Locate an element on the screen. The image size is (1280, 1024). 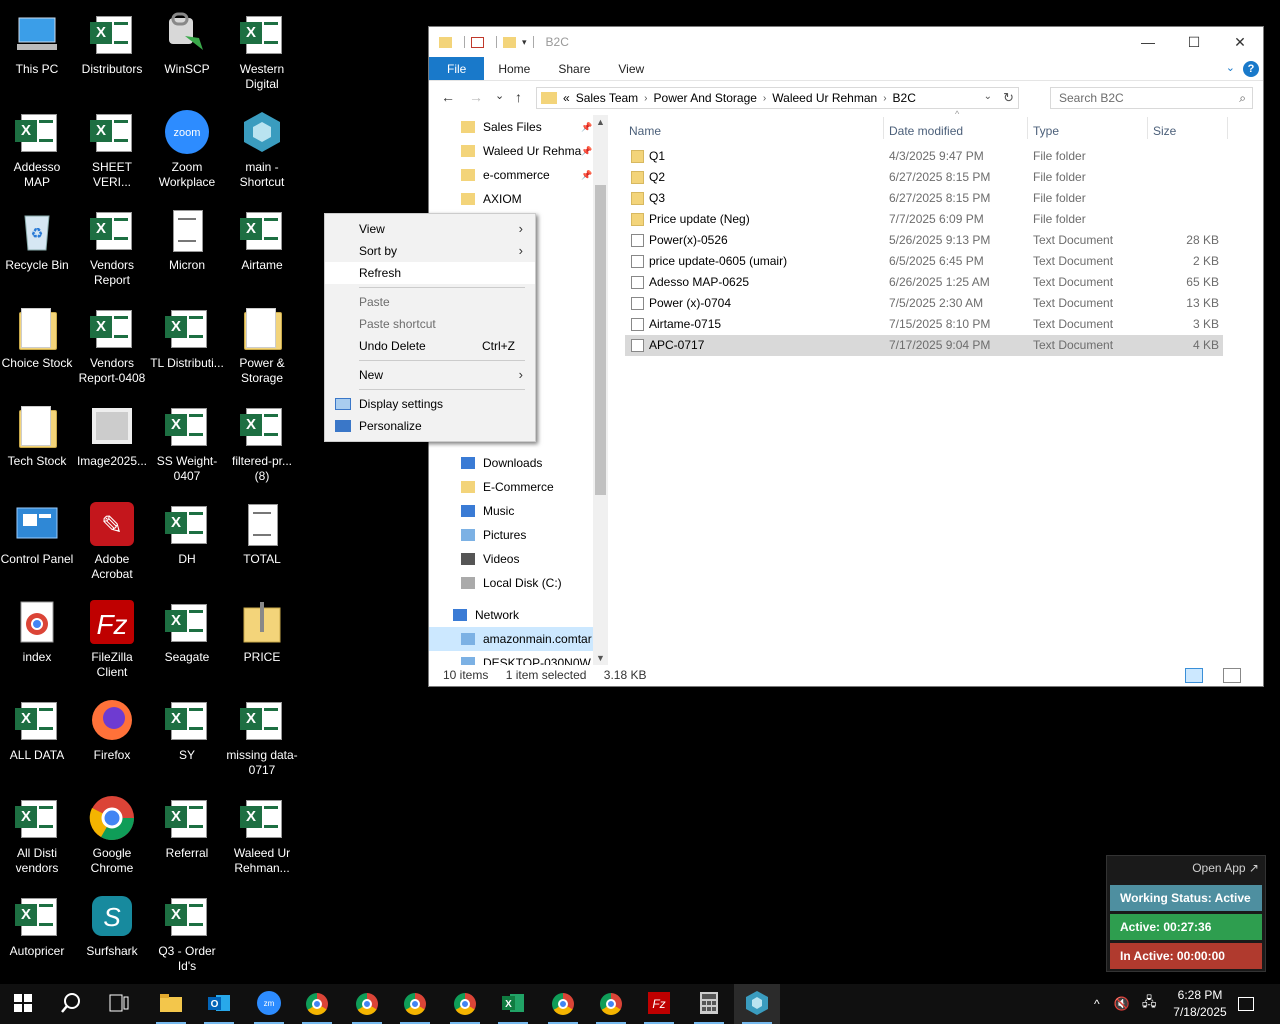
desktop-icon-google-chrome: Google Chrome is located at coordinates (112, 833).